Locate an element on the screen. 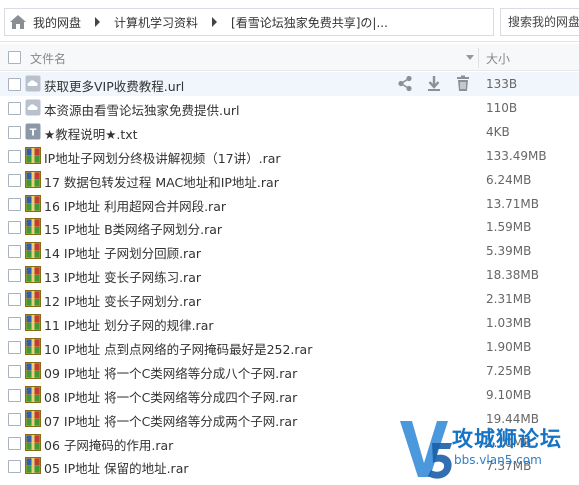  breadcrumb-item-folder: 计算机学习资料 is located at coordinates (156, 22).